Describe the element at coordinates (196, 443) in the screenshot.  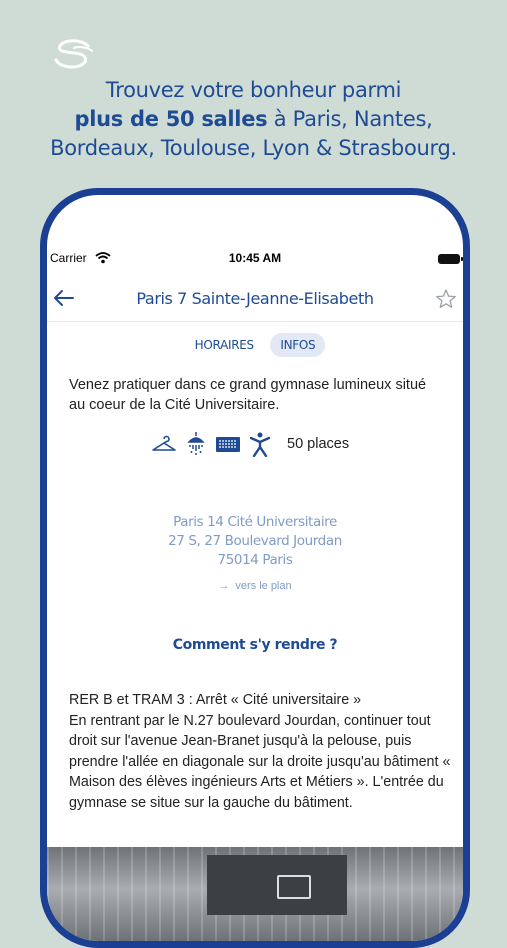
I see `shower-icon` at that location.